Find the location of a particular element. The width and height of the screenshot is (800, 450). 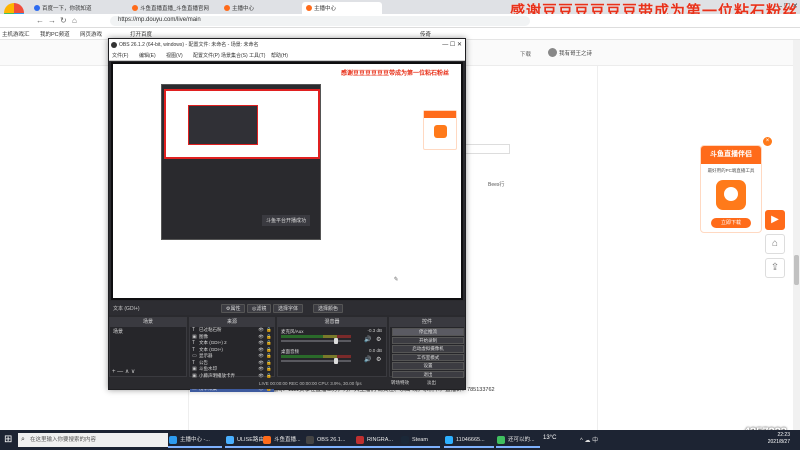

dock-actions: + — ∧ ∨ is located at coordinates (123, 371).